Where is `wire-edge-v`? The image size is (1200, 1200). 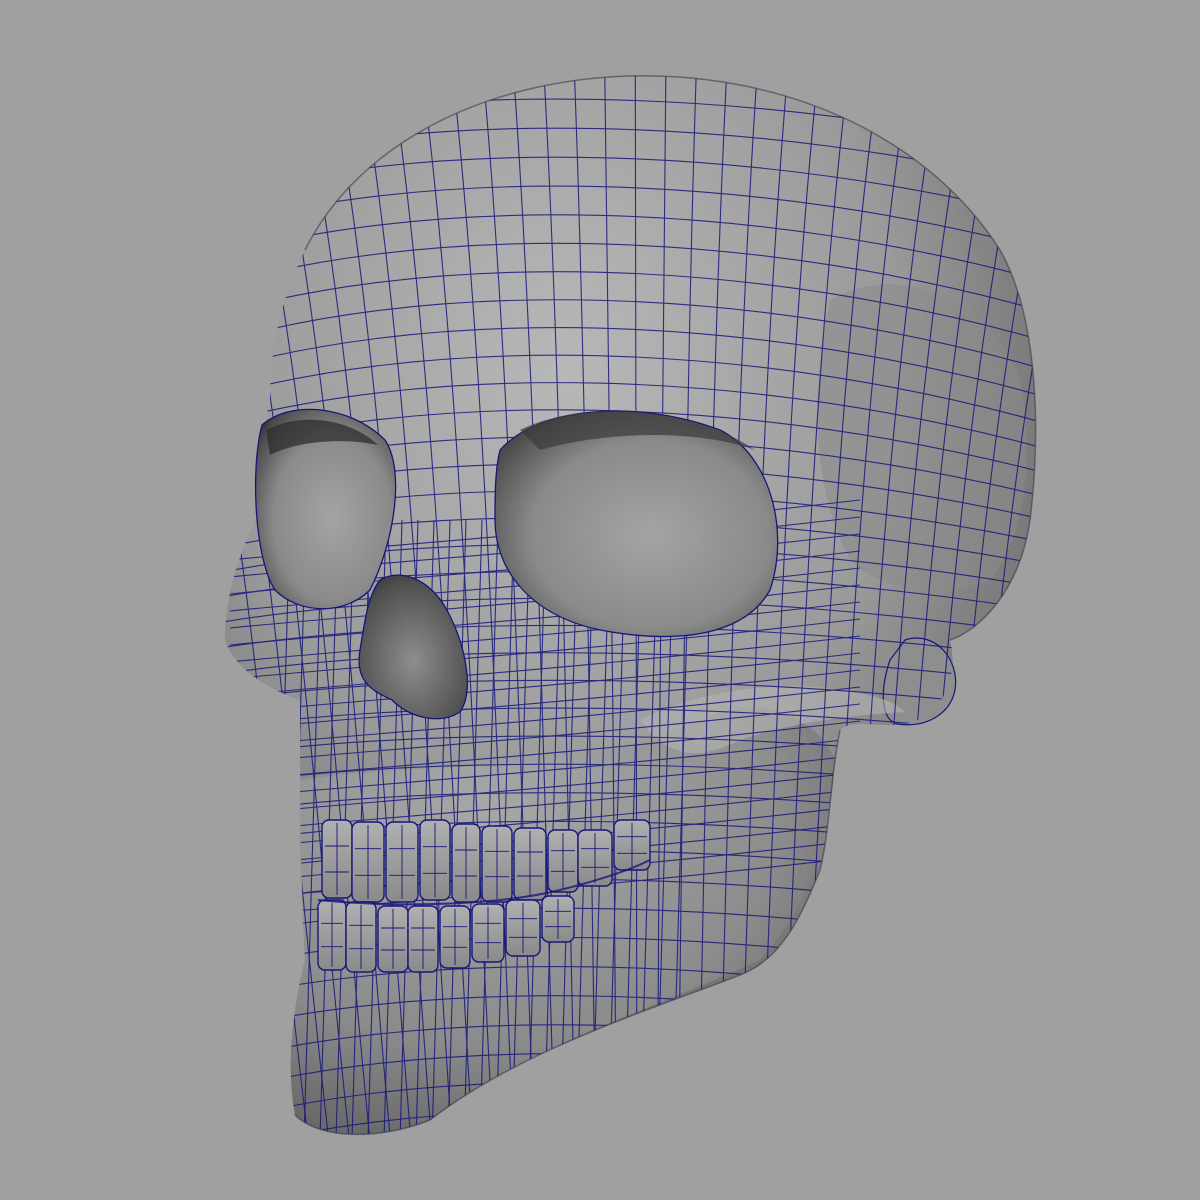
wire-edge-v is located at coordinates (1009, 605).